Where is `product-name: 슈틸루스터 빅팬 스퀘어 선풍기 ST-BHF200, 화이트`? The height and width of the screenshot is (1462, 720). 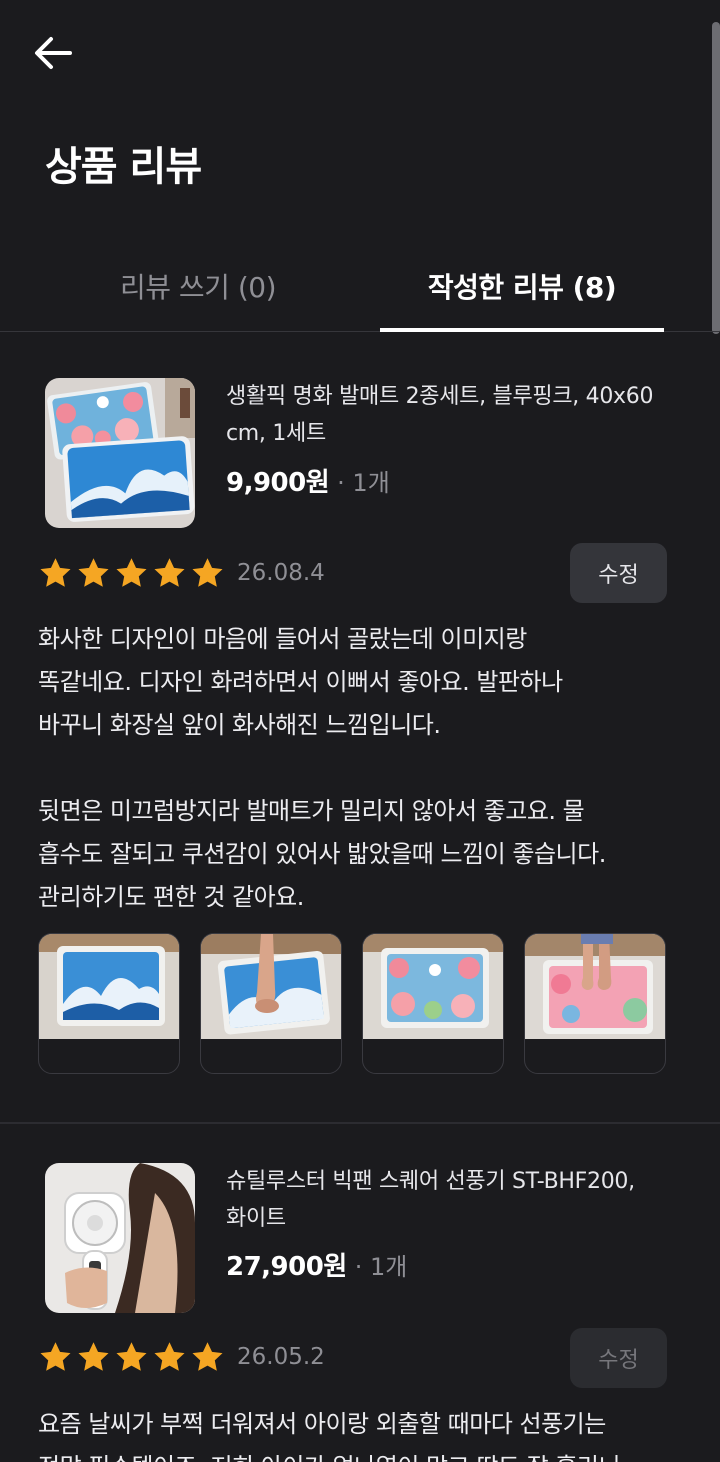 product-name: 슈틸루스터 빅팬 스퀘어 선풍기 ST-BHF200, 화이트 is located at coordinates (451, 1200).